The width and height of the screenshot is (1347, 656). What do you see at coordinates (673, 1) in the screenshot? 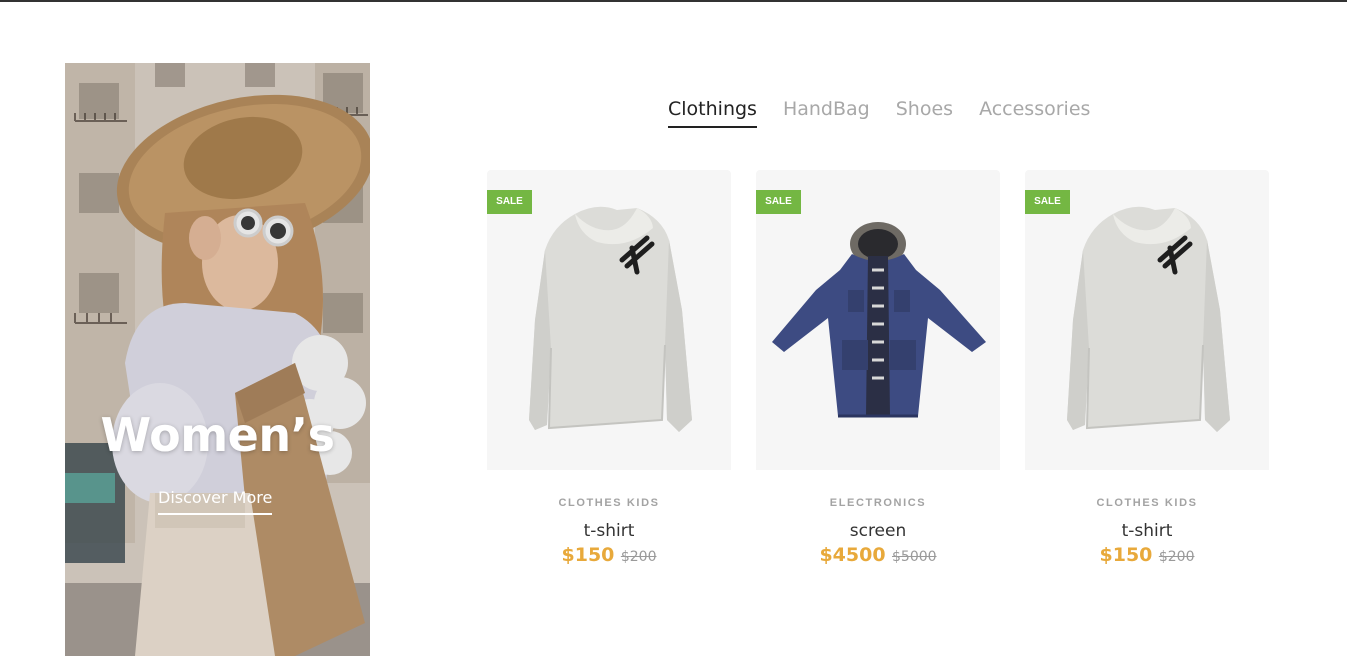
I see `top-border` at bounding box center [673, 1].